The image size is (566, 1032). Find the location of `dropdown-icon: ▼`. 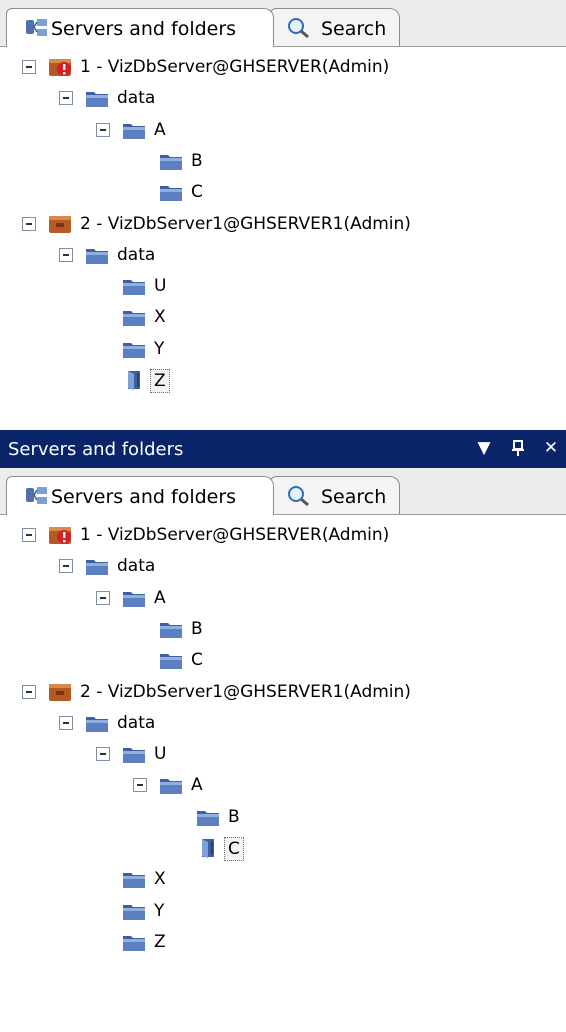

dropdown-icon: ▼ is located at coordinates (484, 448).